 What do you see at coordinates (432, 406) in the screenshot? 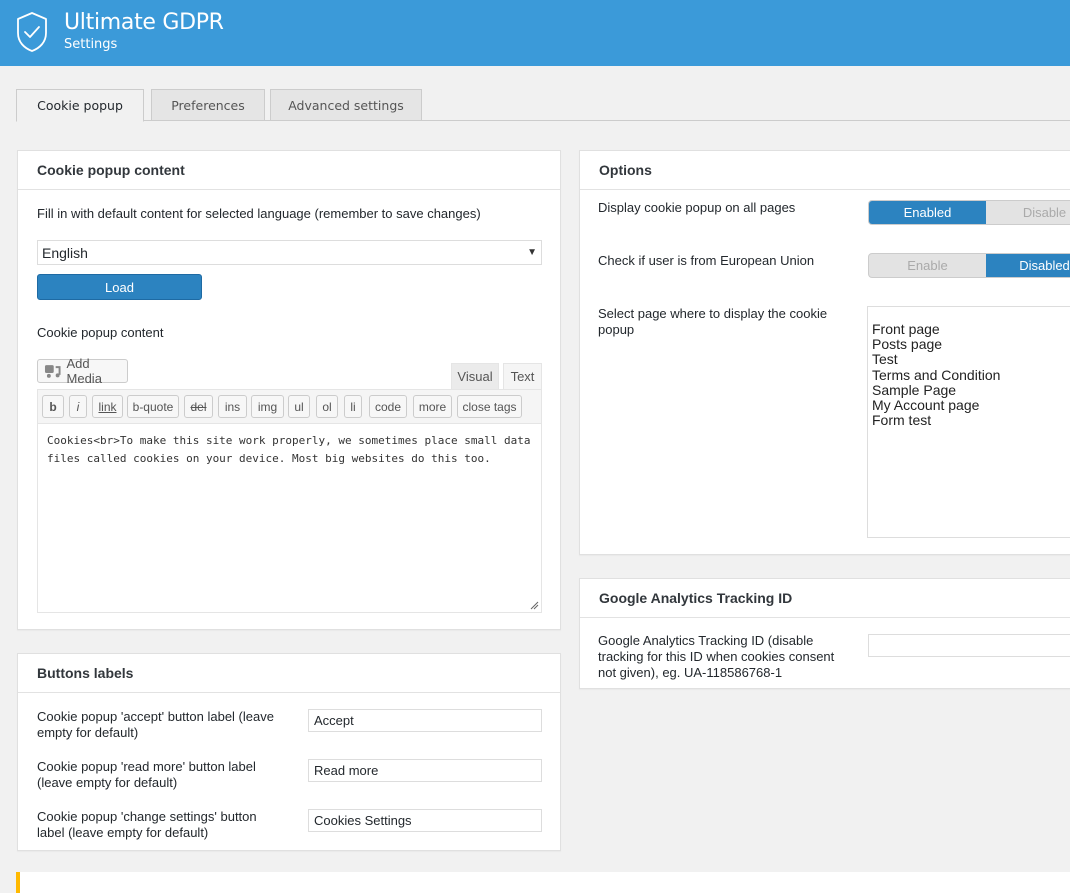
I see `qt-more-button: more` at bounding box center [432, 406].